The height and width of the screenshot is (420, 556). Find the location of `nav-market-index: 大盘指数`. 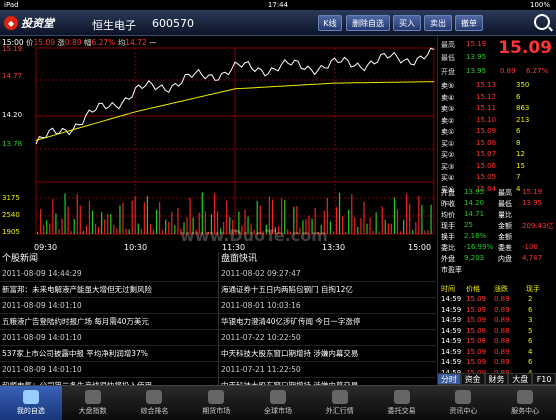

nav-market-index: 大盘指数 is located at coordinates (93, 403).